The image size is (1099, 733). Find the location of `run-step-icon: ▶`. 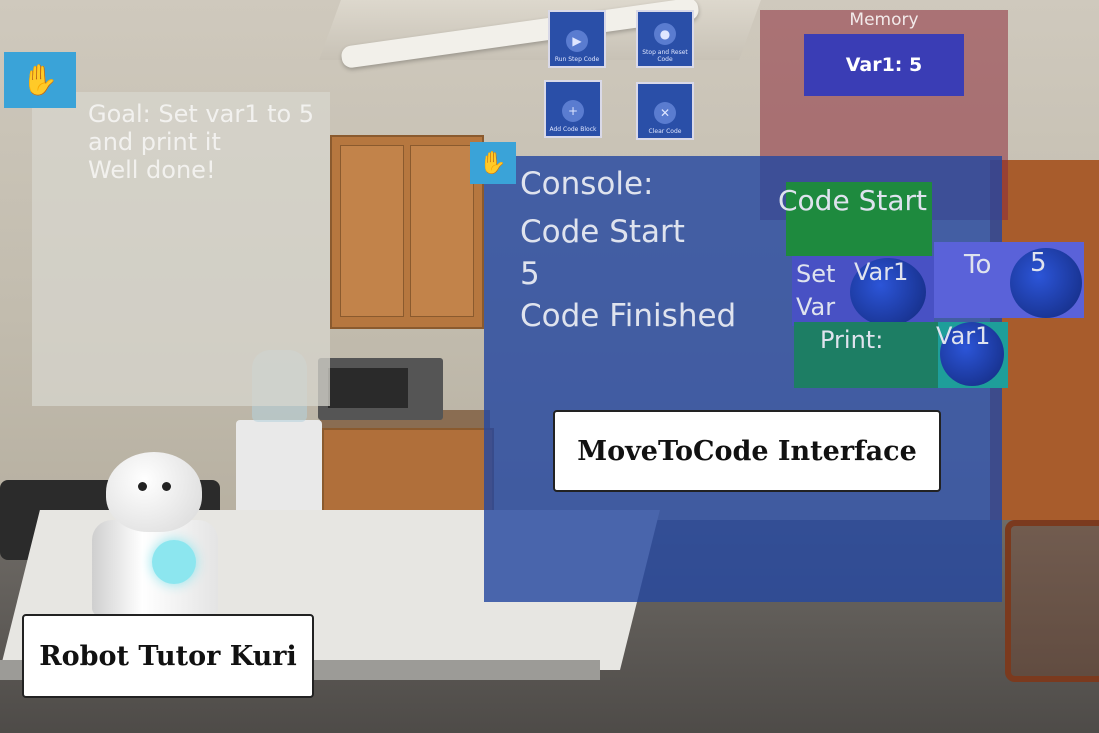

run-step-icon: ▶ is located at coordinates (577, 41).